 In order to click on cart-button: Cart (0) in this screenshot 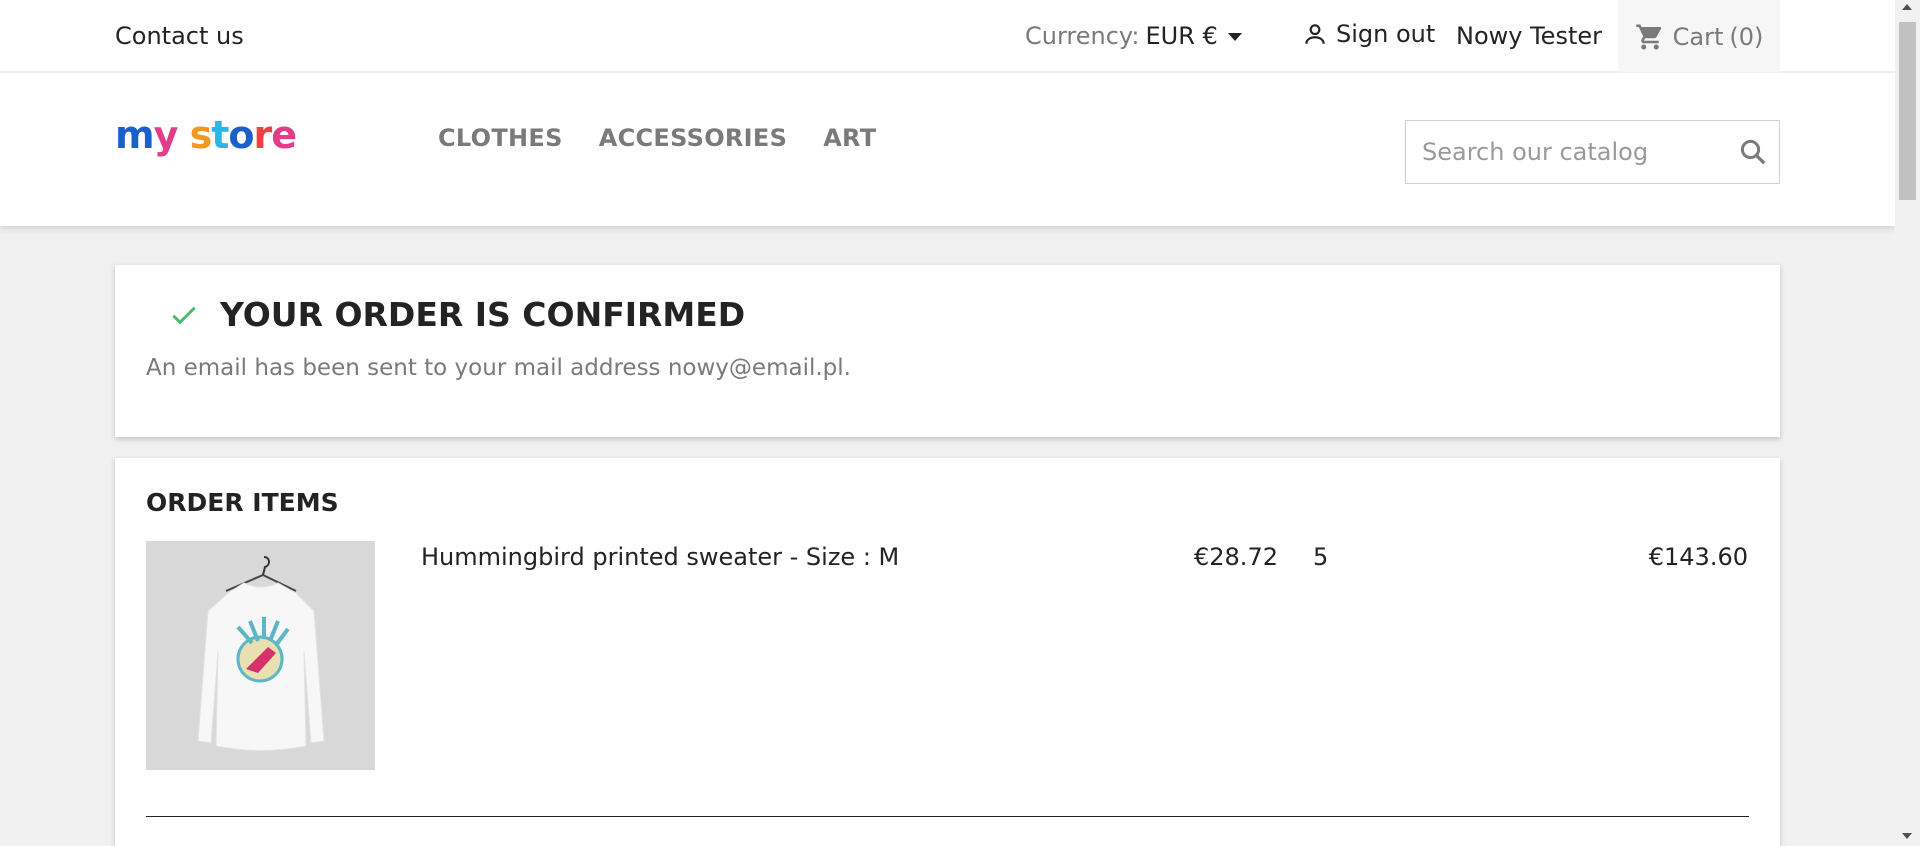, I will do `click(1699, 36)`.